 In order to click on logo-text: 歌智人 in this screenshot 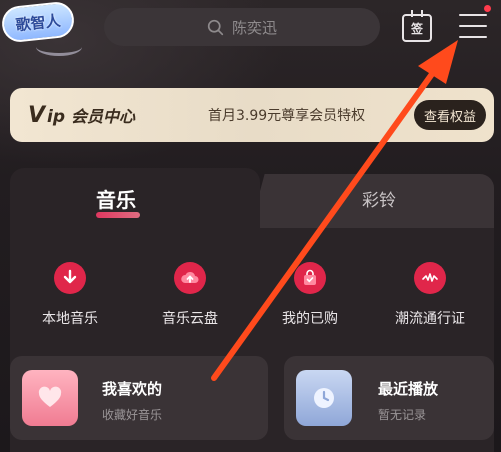, I will do `click(38, 22)`.